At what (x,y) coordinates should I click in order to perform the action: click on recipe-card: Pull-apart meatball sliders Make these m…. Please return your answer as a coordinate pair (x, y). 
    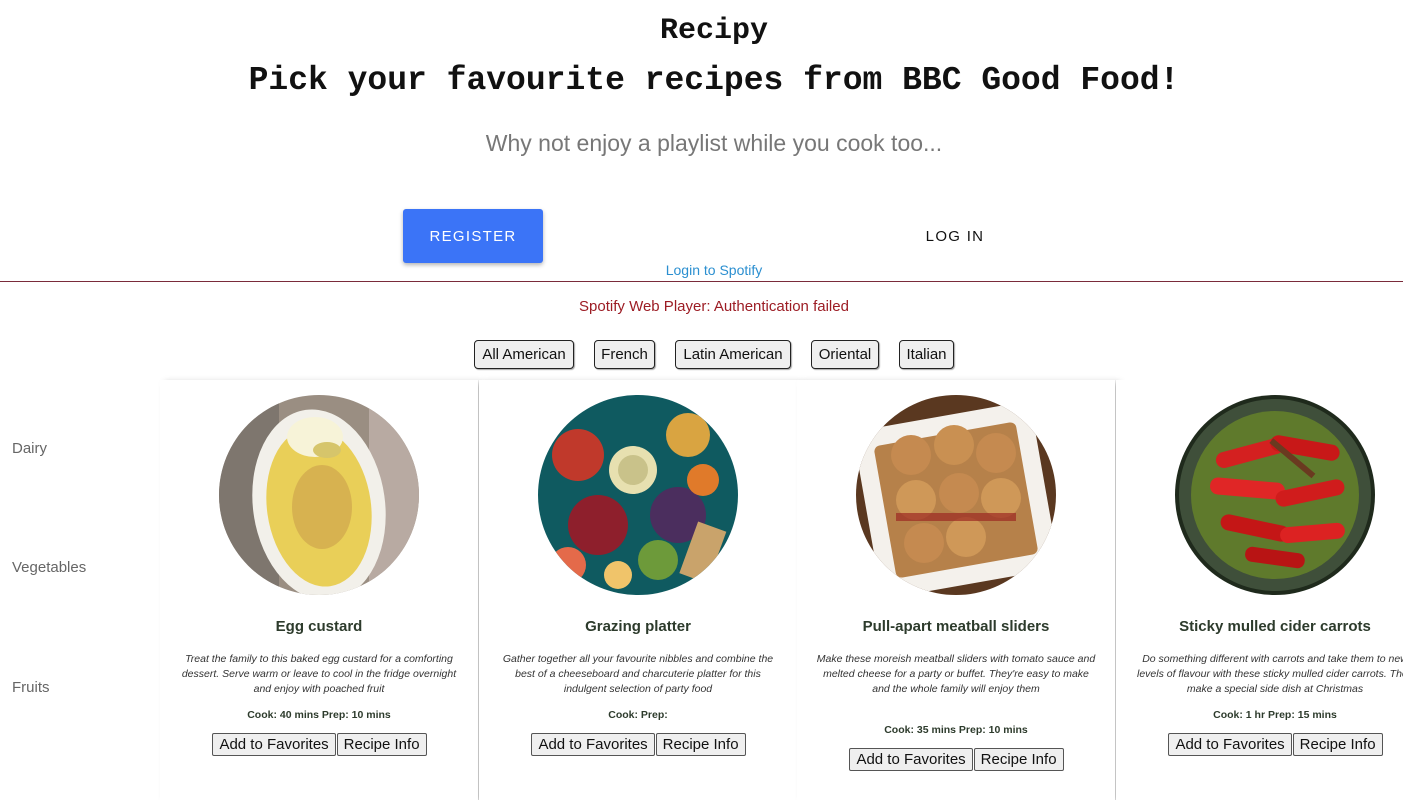
    Looking at the image, I should click on (956, 590).